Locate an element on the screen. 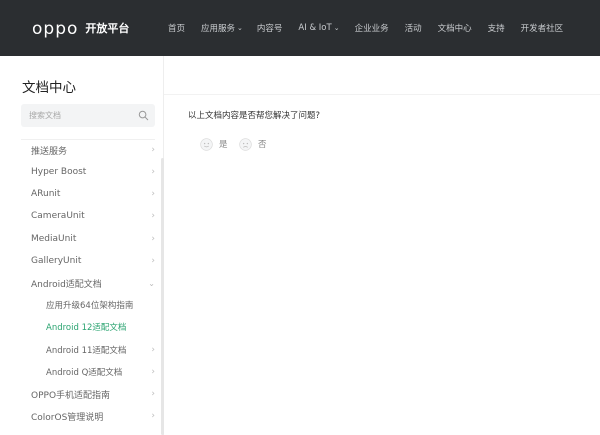 The width and height of the screenshot is (600, 435). sidebar-item-android-11: Android 11适配文档 › is located at coordinates (100, 350).